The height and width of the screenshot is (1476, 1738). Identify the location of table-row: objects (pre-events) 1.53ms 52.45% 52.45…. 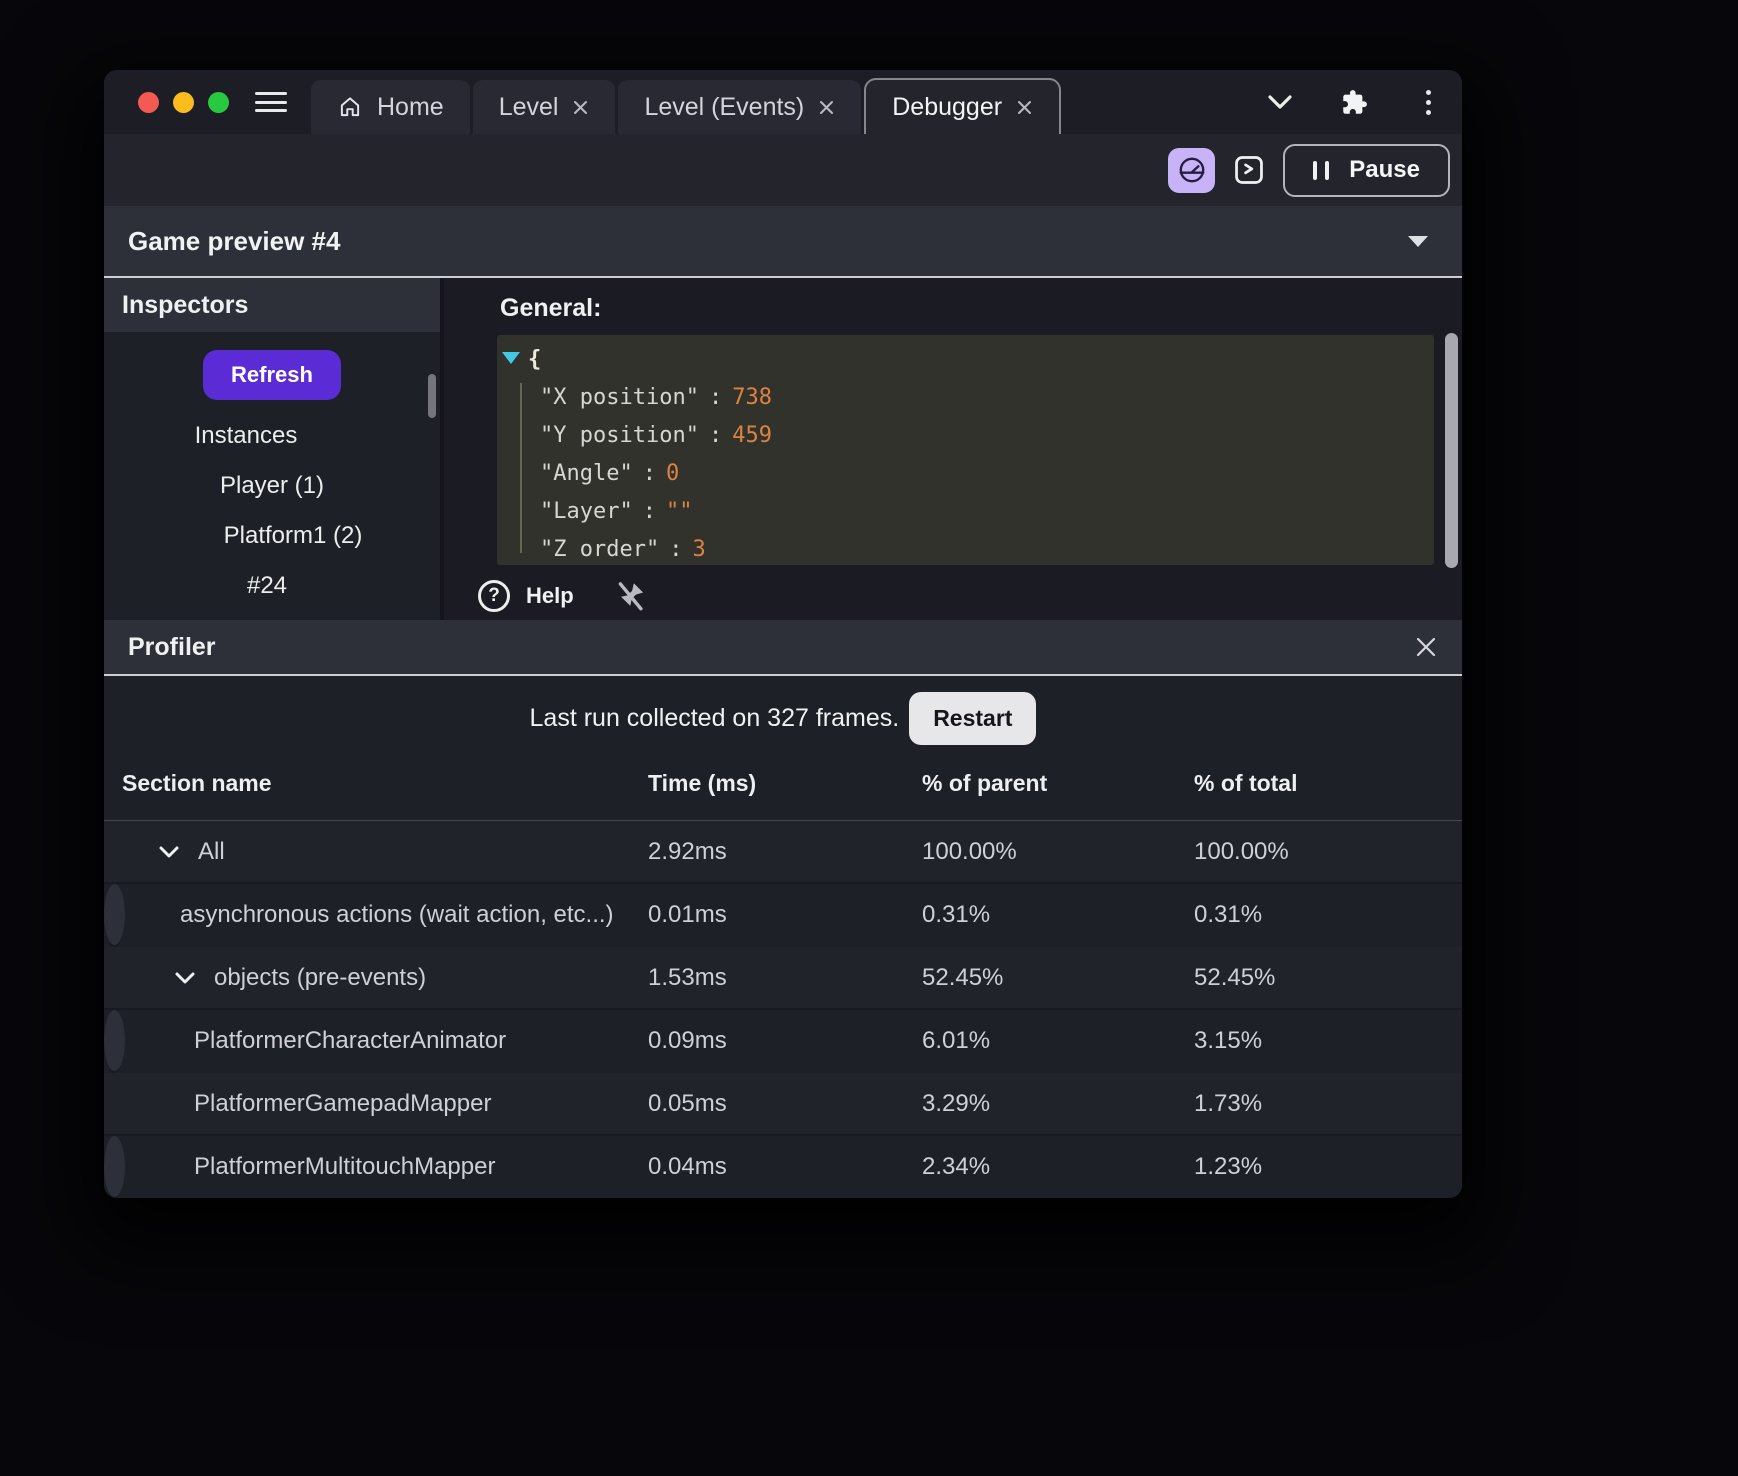
(783, 978).